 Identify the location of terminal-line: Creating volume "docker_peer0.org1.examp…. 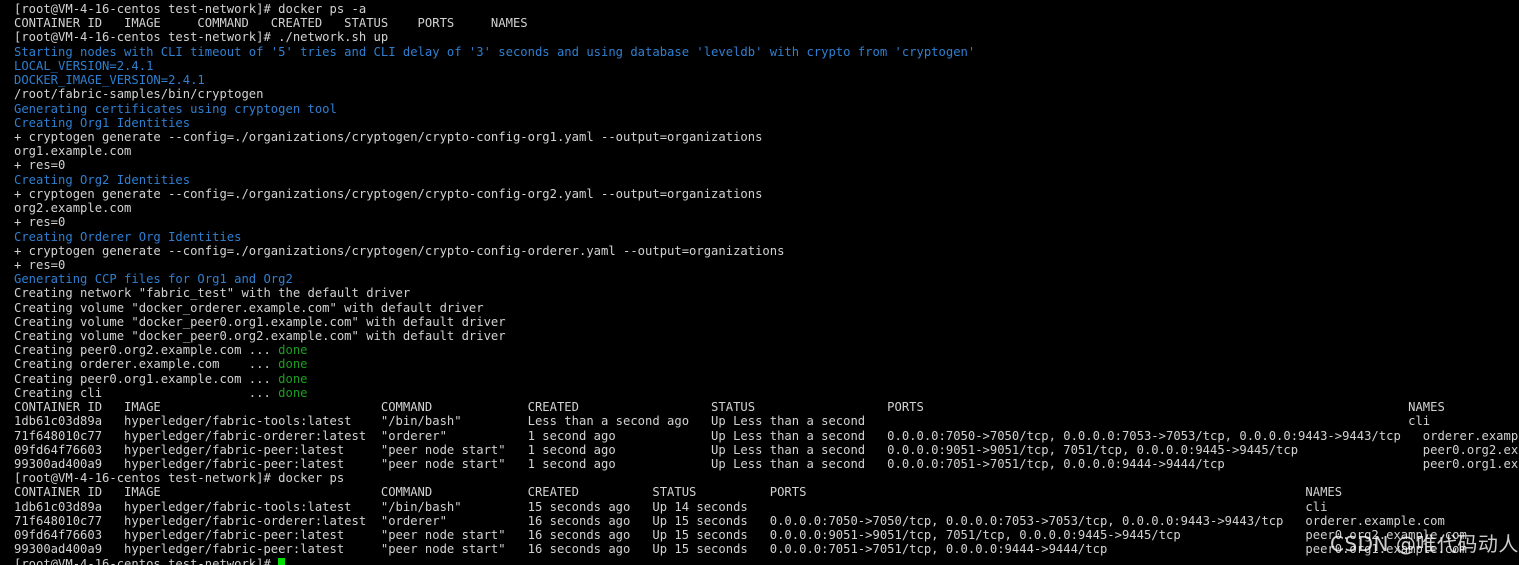
(766, 322).